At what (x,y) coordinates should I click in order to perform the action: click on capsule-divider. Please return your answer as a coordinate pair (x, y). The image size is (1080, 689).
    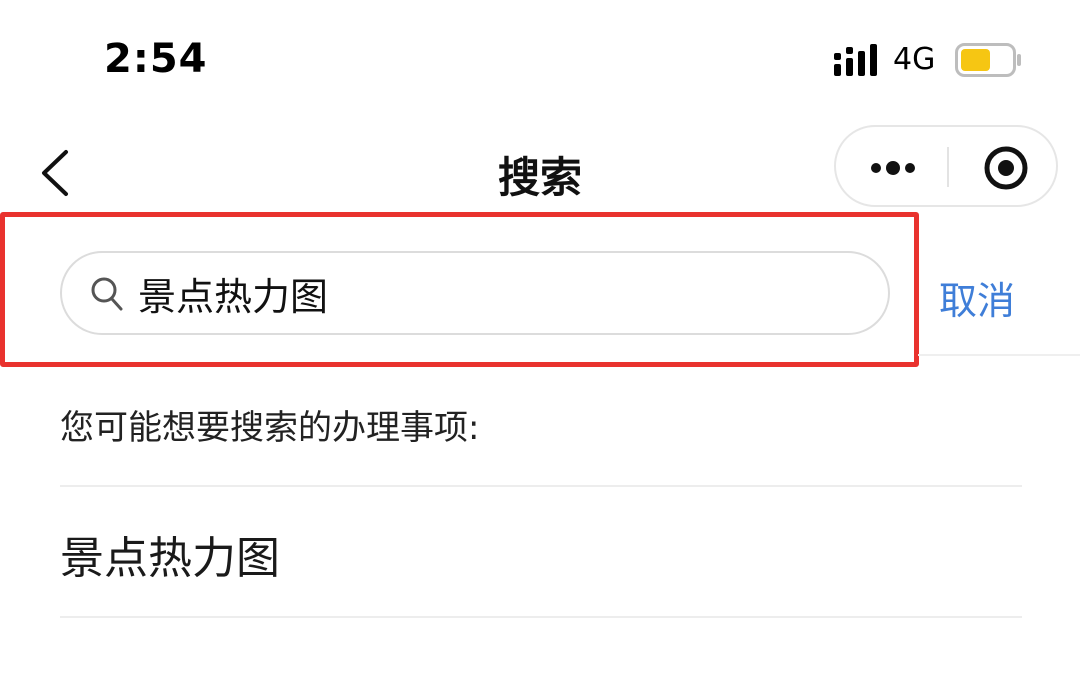
    Looking at the image, I should click on (948, 167).